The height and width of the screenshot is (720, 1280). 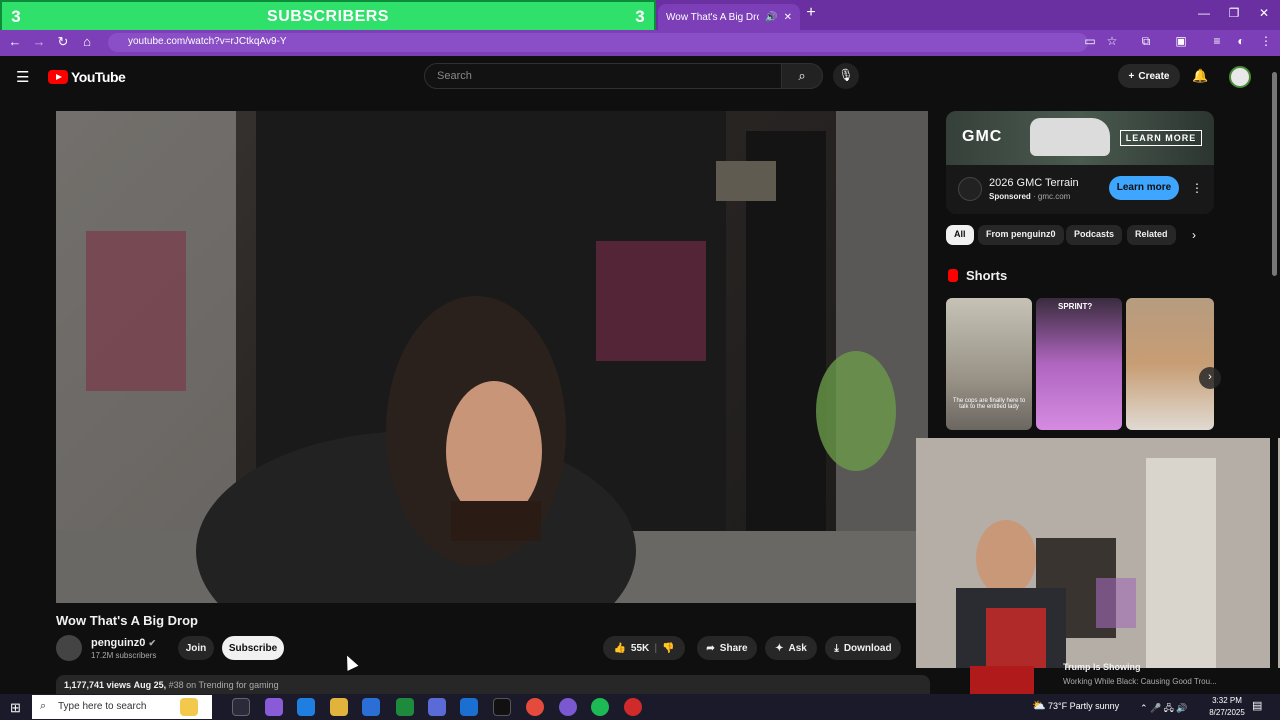 I want to click on tiktok-icon, so click(x=502, y=707).